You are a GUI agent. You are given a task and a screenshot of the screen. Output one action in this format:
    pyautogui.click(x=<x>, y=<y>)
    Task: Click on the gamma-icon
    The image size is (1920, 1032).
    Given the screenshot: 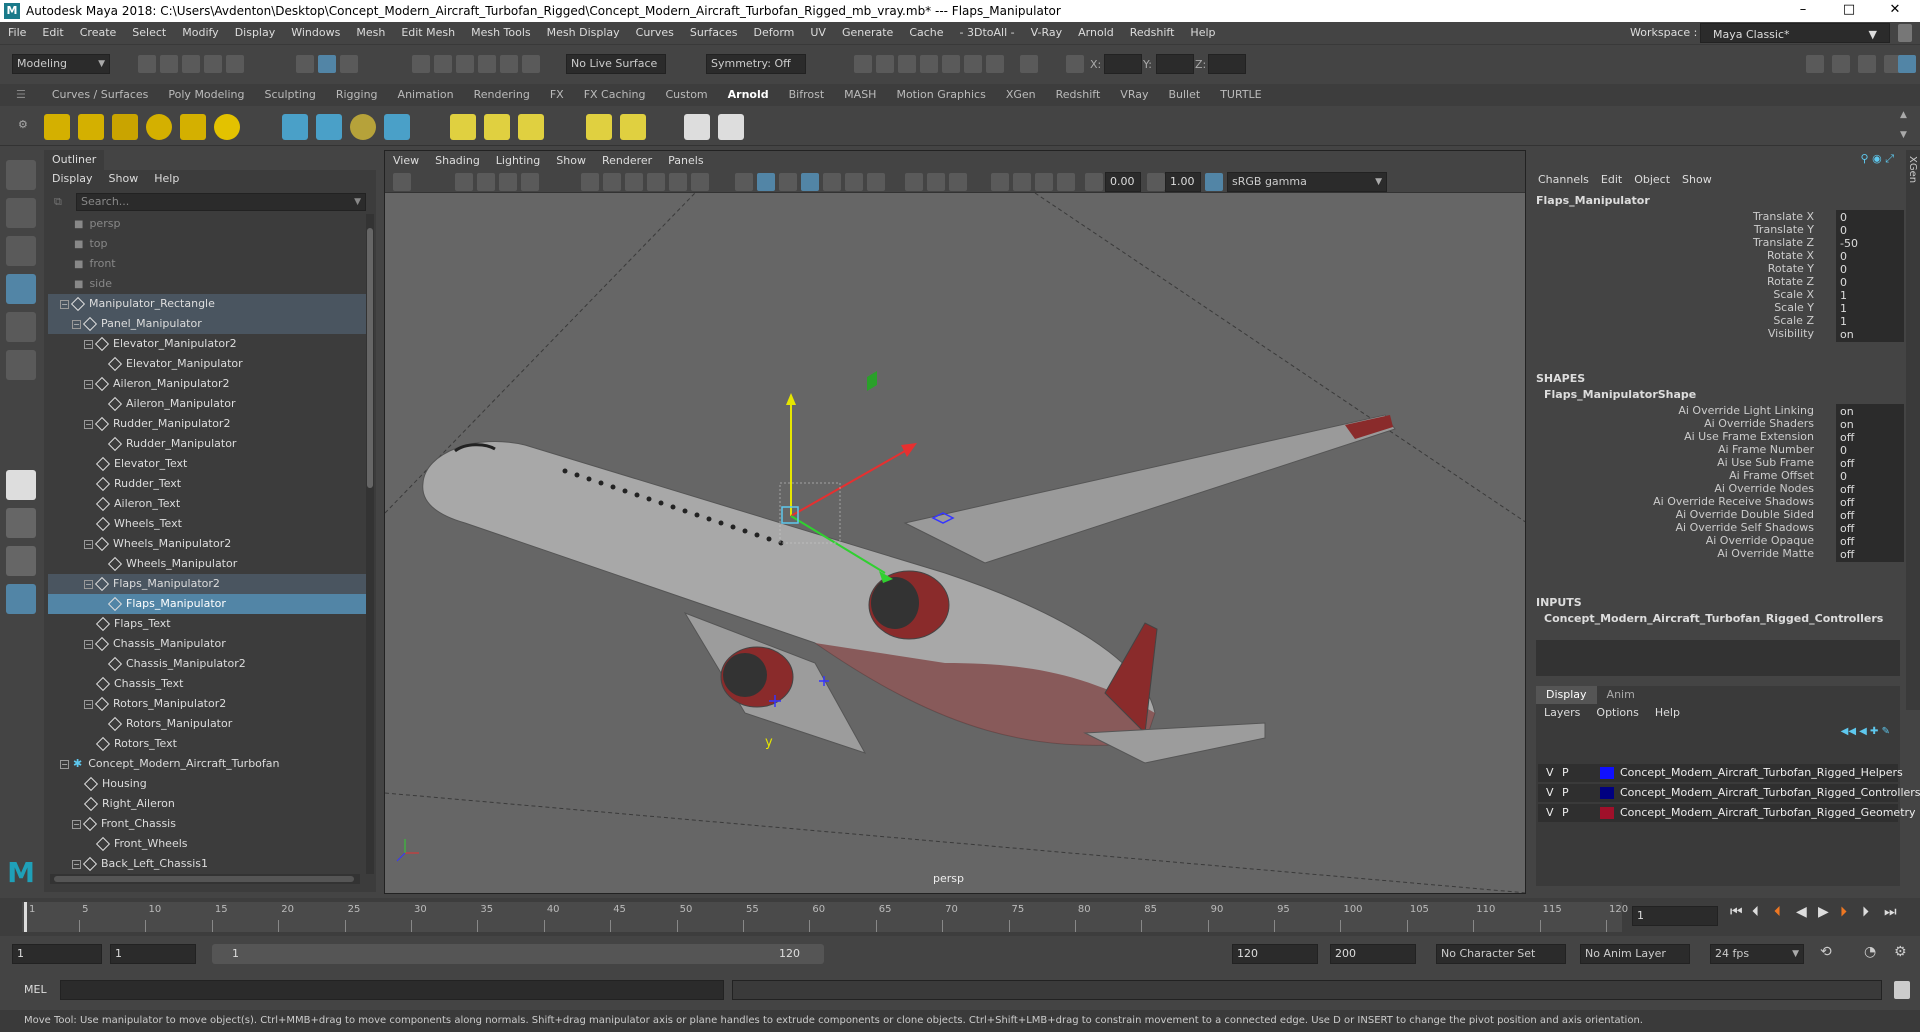 What is the action you would take?
    pyautogui.click(x=1156, y=182)
    